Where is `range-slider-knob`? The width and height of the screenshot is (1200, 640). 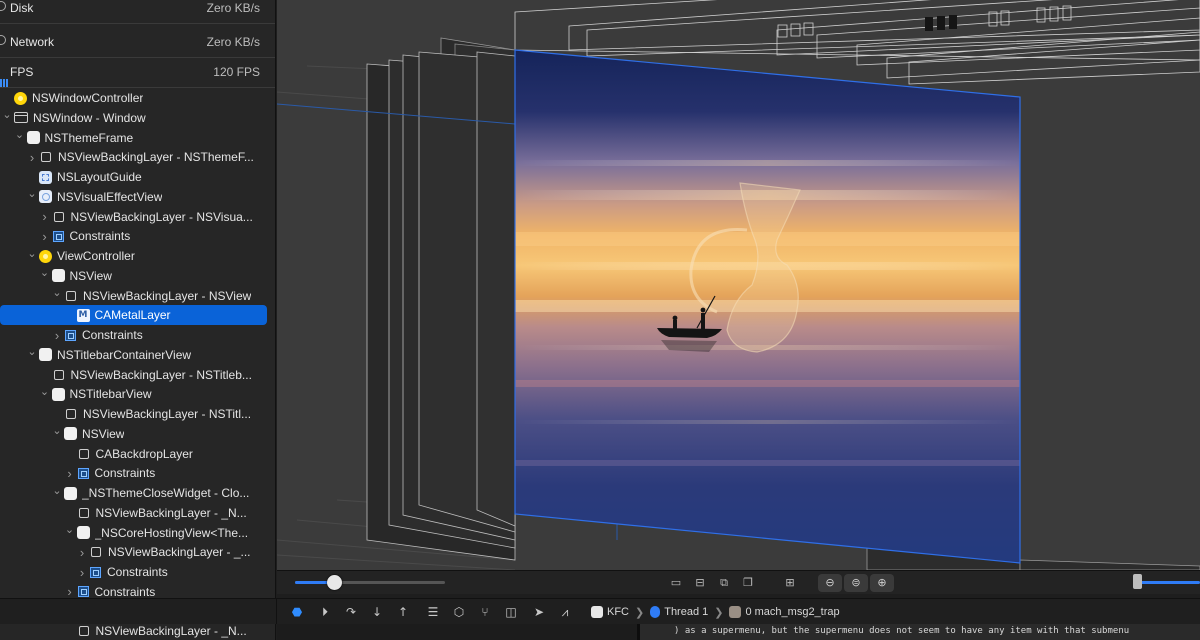 range-slider-knob is located at coordinates (1137, 581).